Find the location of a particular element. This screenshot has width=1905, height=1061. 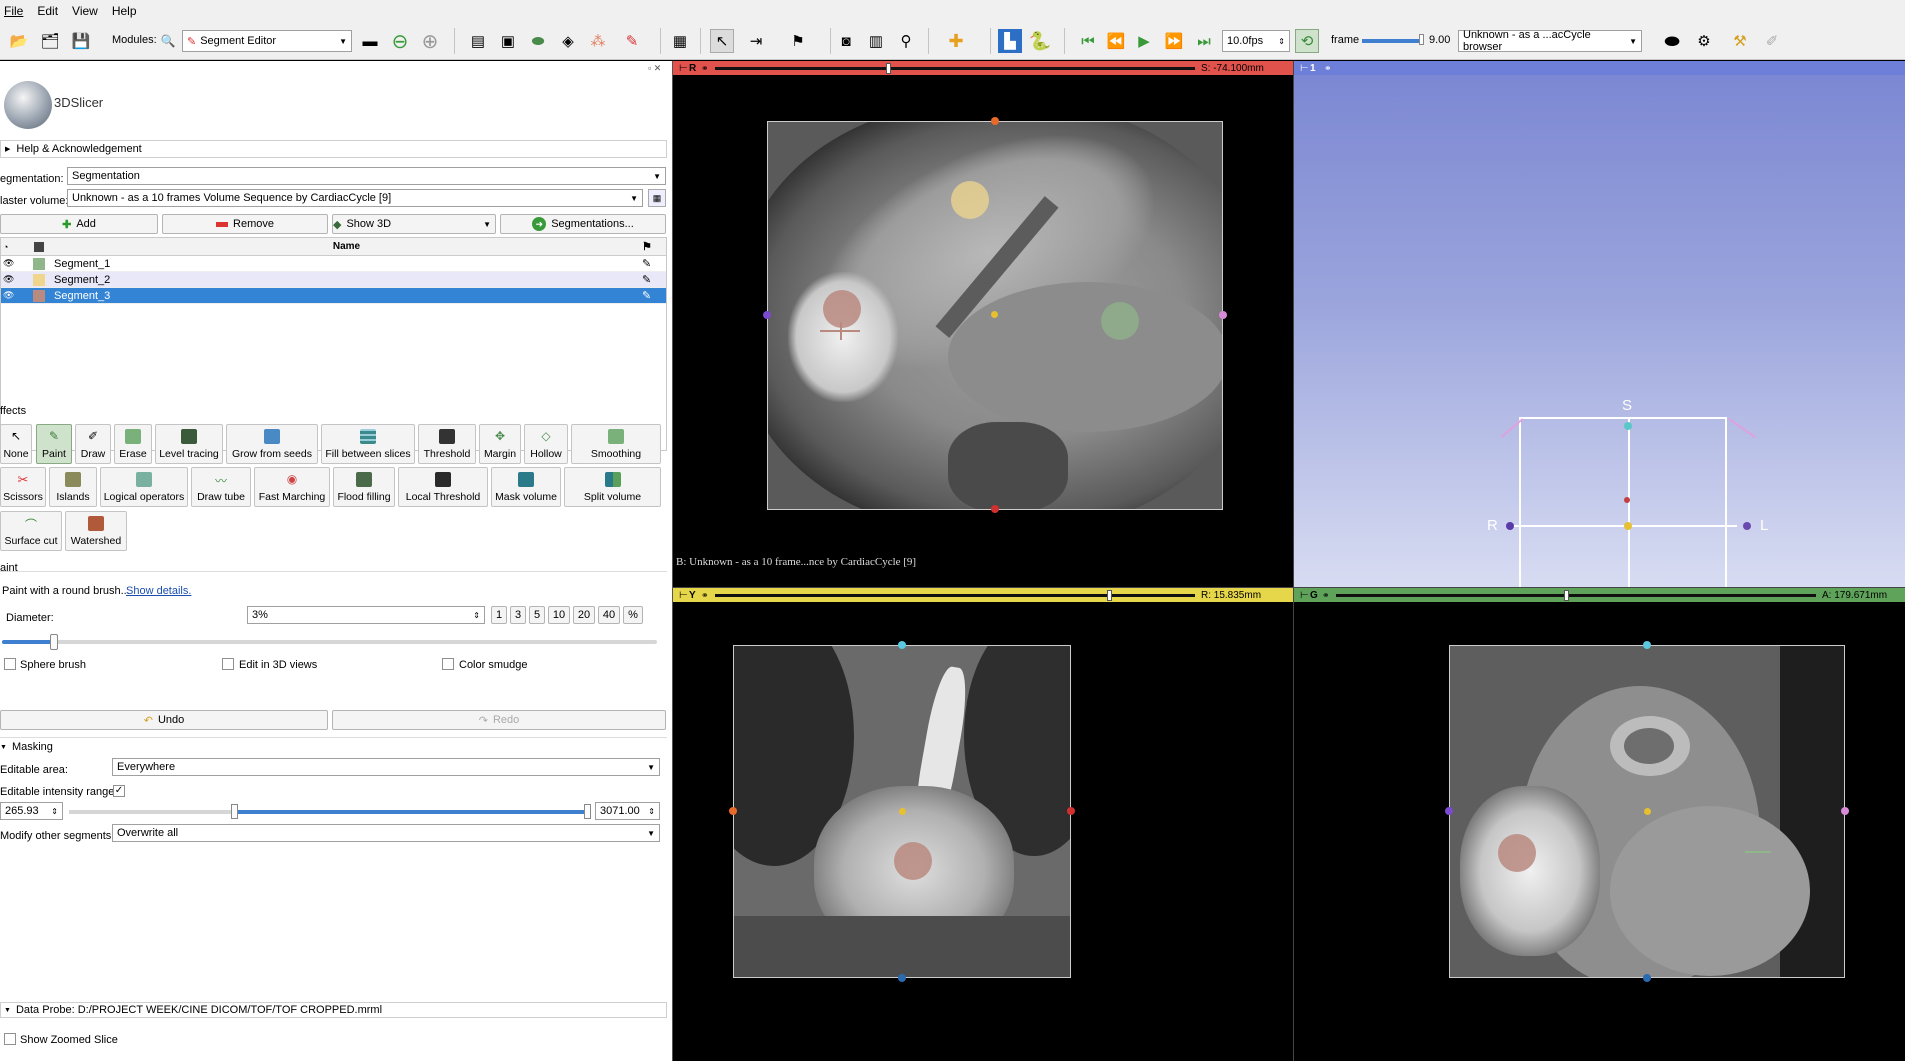

effect-margin-button: ✥ Margin is located at coordinates (500, 444).